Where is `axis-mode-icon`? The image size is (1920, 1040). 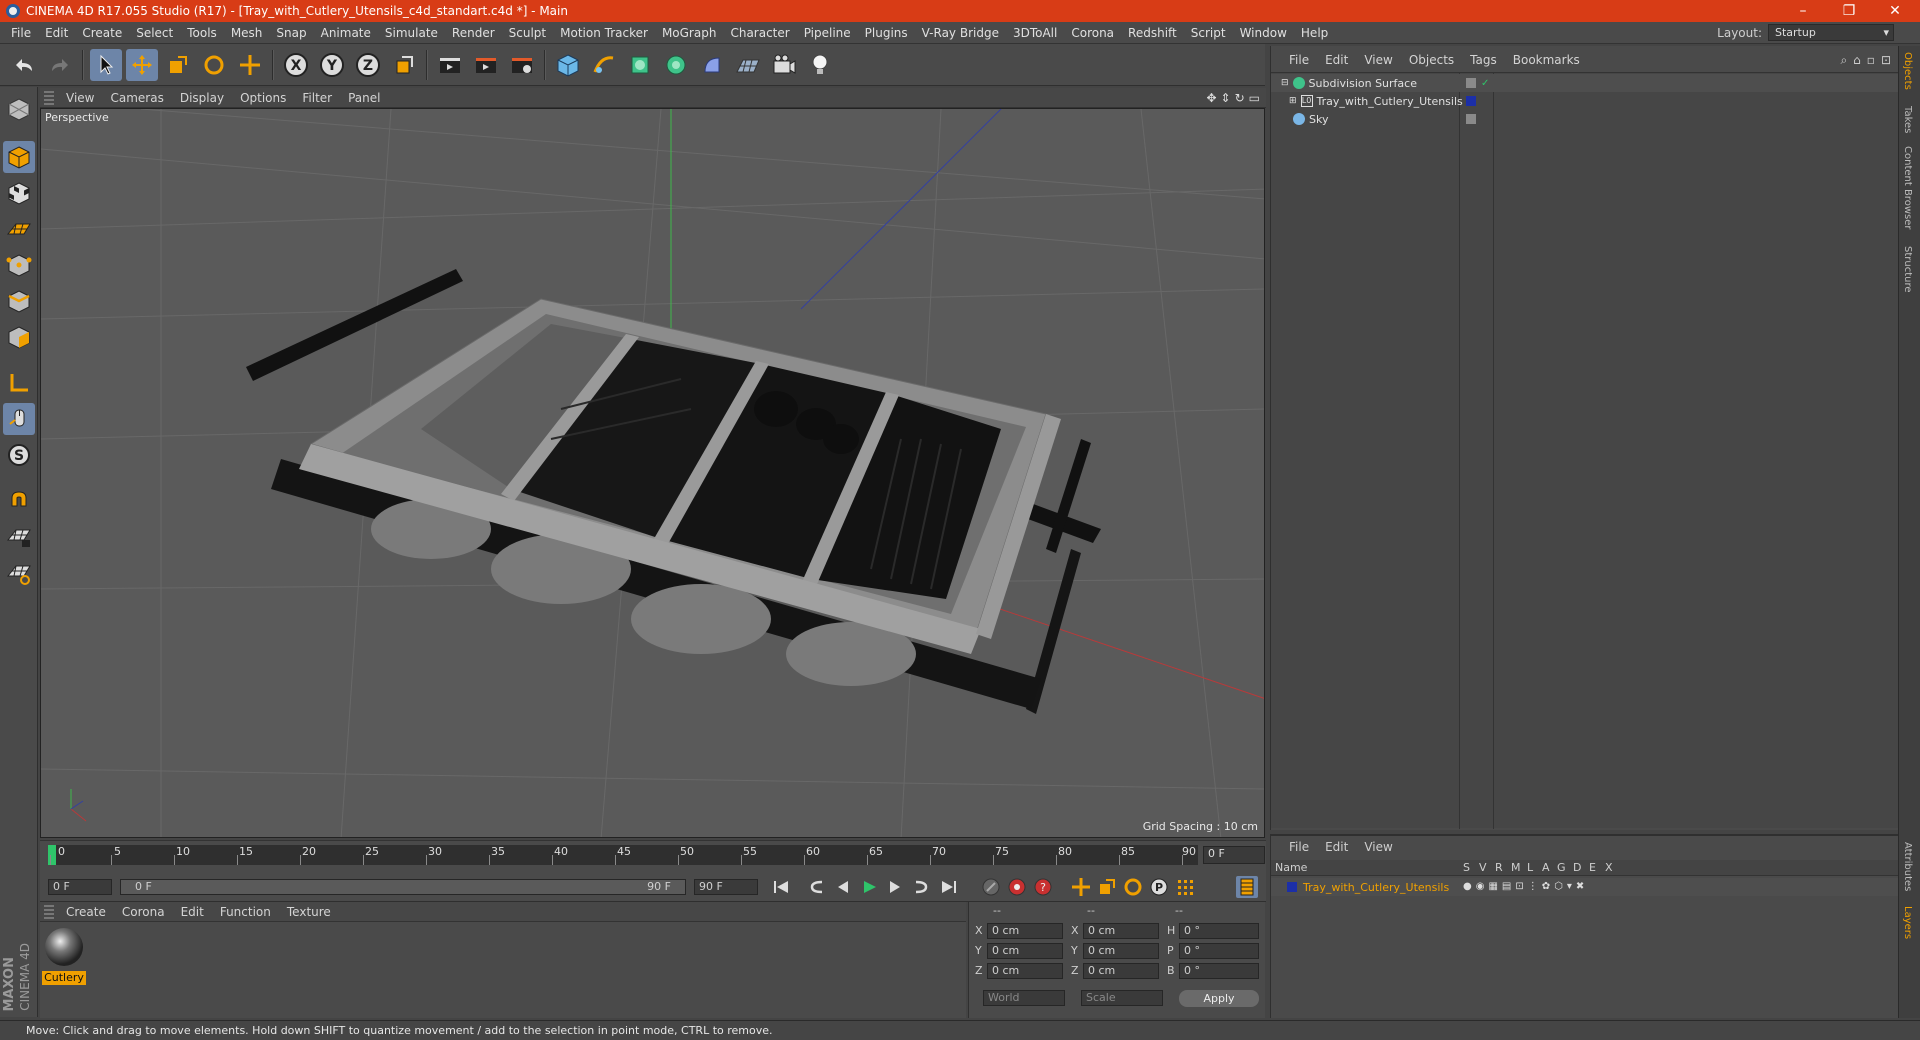 axis-mode-icon is located at coordinates (19, 383).